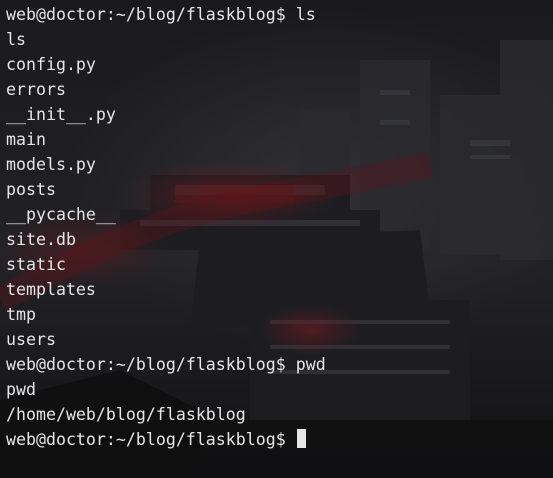 The width and height of the screenshot is (553, 478). Describe the element at coordinates (51, 64) in the screenshot. I see `output-line: config.py` at that location.